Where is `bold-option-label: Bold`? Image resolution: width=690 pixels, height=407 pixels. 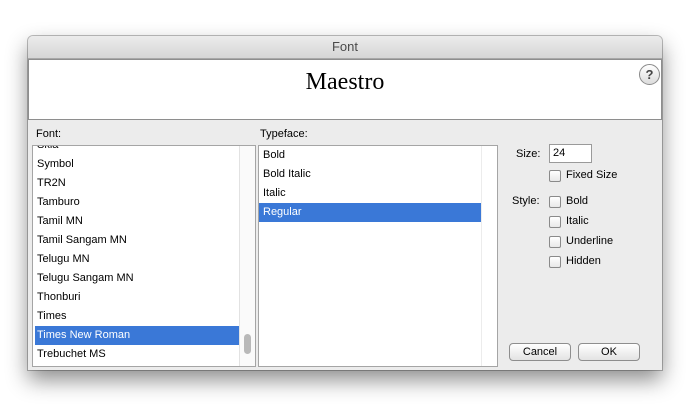
bold-option-label: Bold is located at coordinates (577, 201).